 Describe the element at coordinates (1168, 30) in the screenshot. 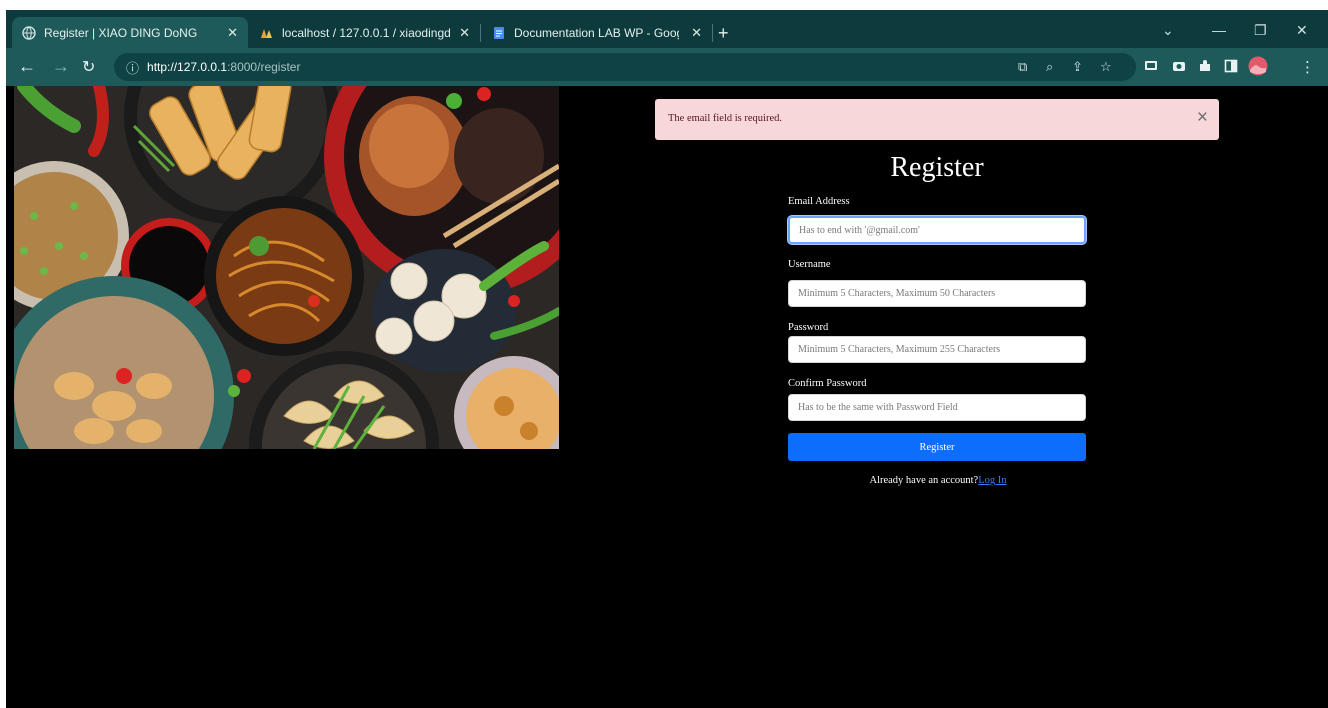

I see `tab-search-icon: ⌄` at that location.